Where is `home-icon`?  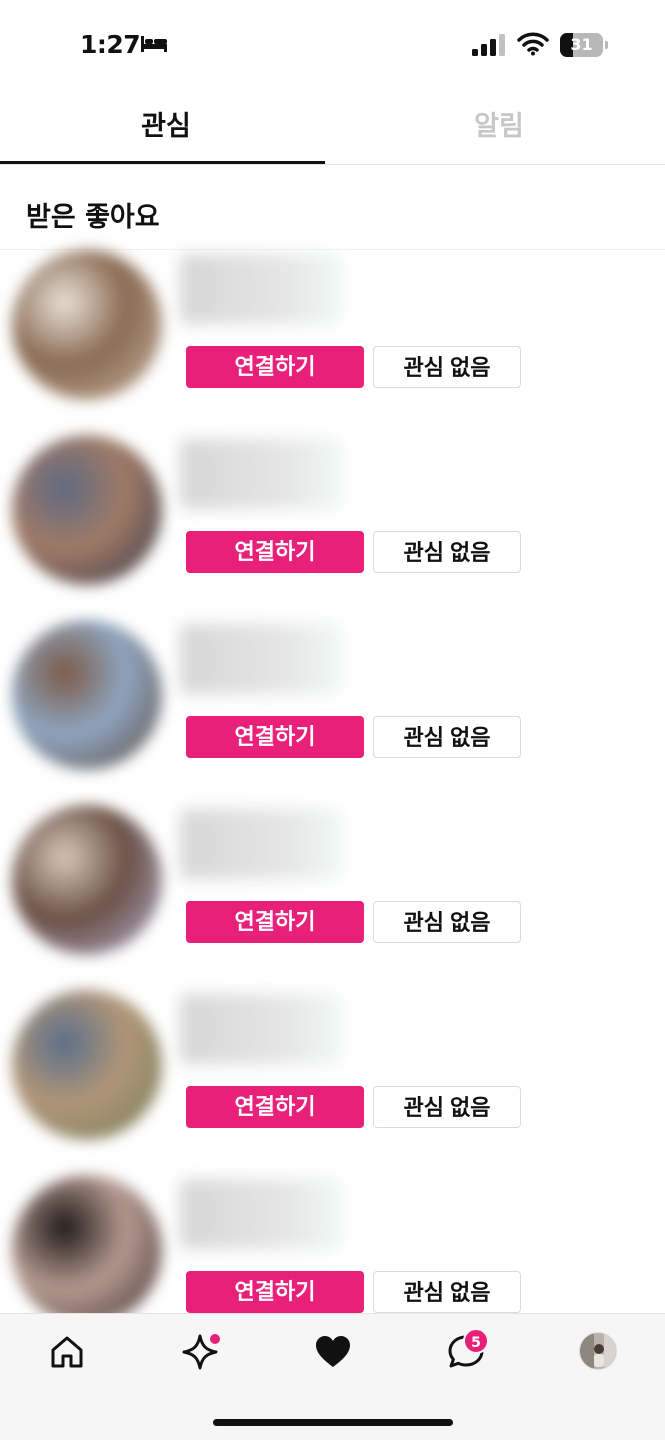
home-icon is located at coordinates (67, 1352).